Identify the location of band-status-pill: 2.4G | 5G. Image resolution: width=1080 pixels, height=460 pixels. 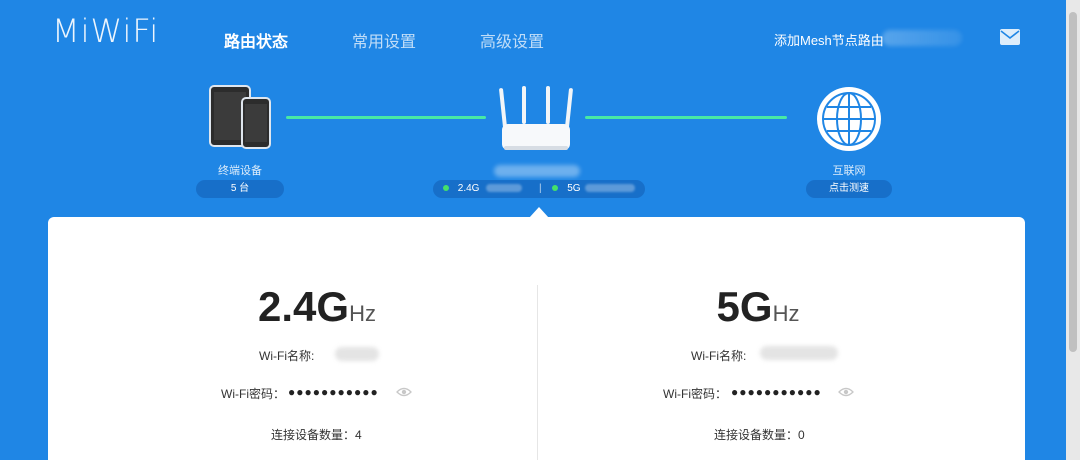
(539, 189).